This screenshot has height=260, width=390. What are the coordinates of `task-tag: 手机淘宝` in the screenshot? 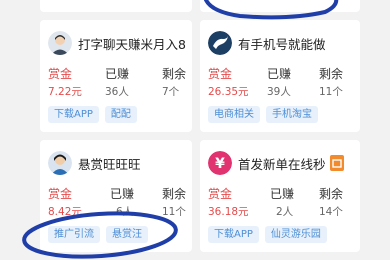 It's located at (292, 114).